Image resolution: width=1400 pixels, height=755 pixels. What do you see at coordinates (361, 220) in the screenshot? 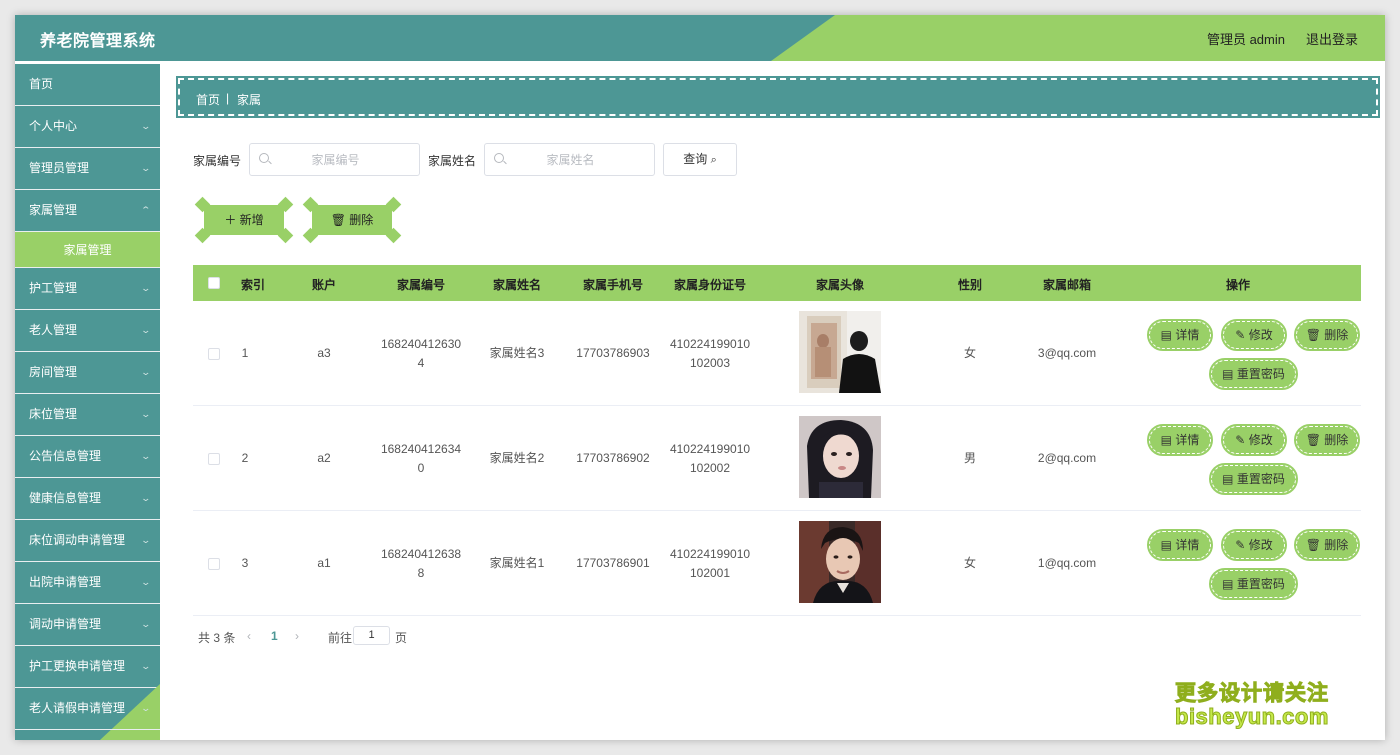
I see `delete-label: 删除` at bounding box center [361, 220].